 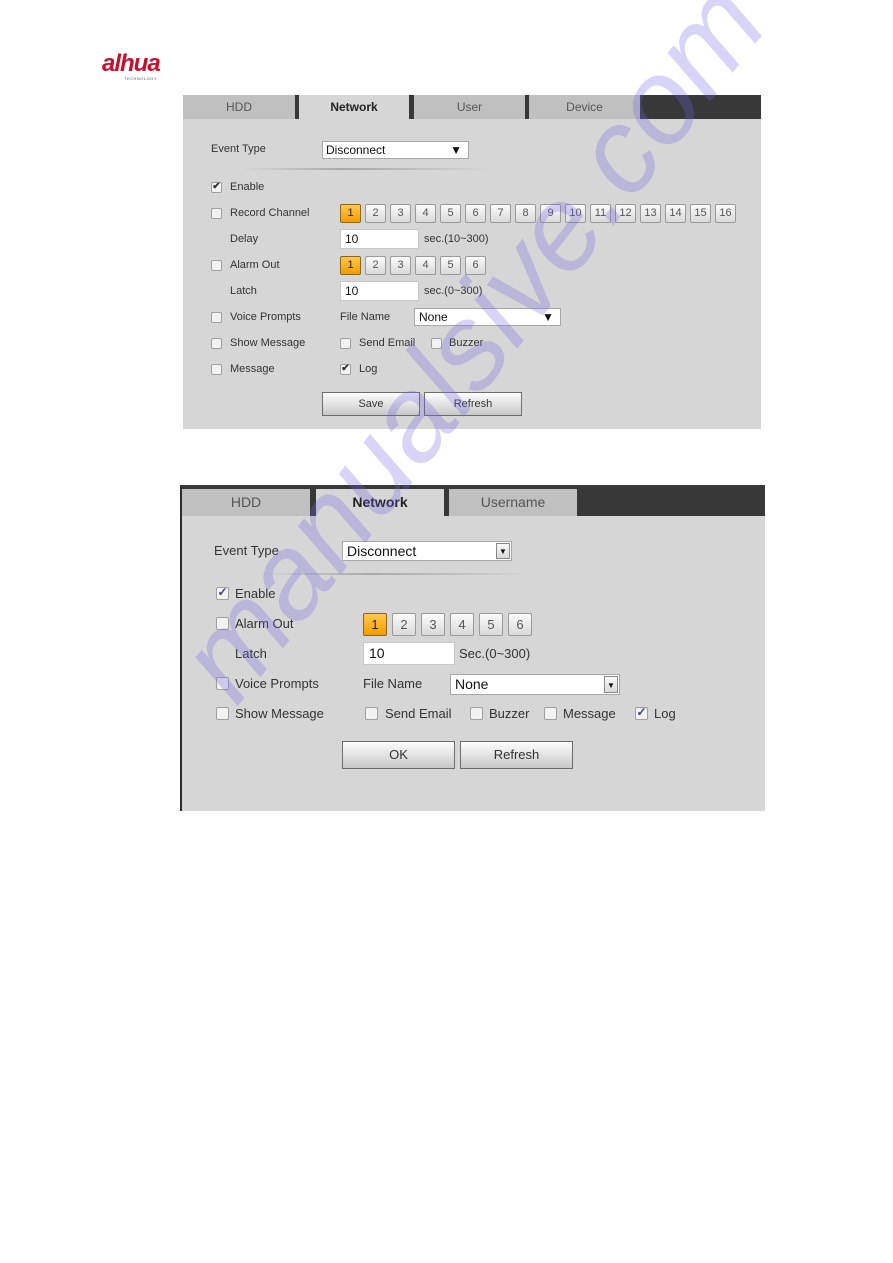 I want to click on logo-tagline: TECHNOLOGY, so click(x=141, y=78).